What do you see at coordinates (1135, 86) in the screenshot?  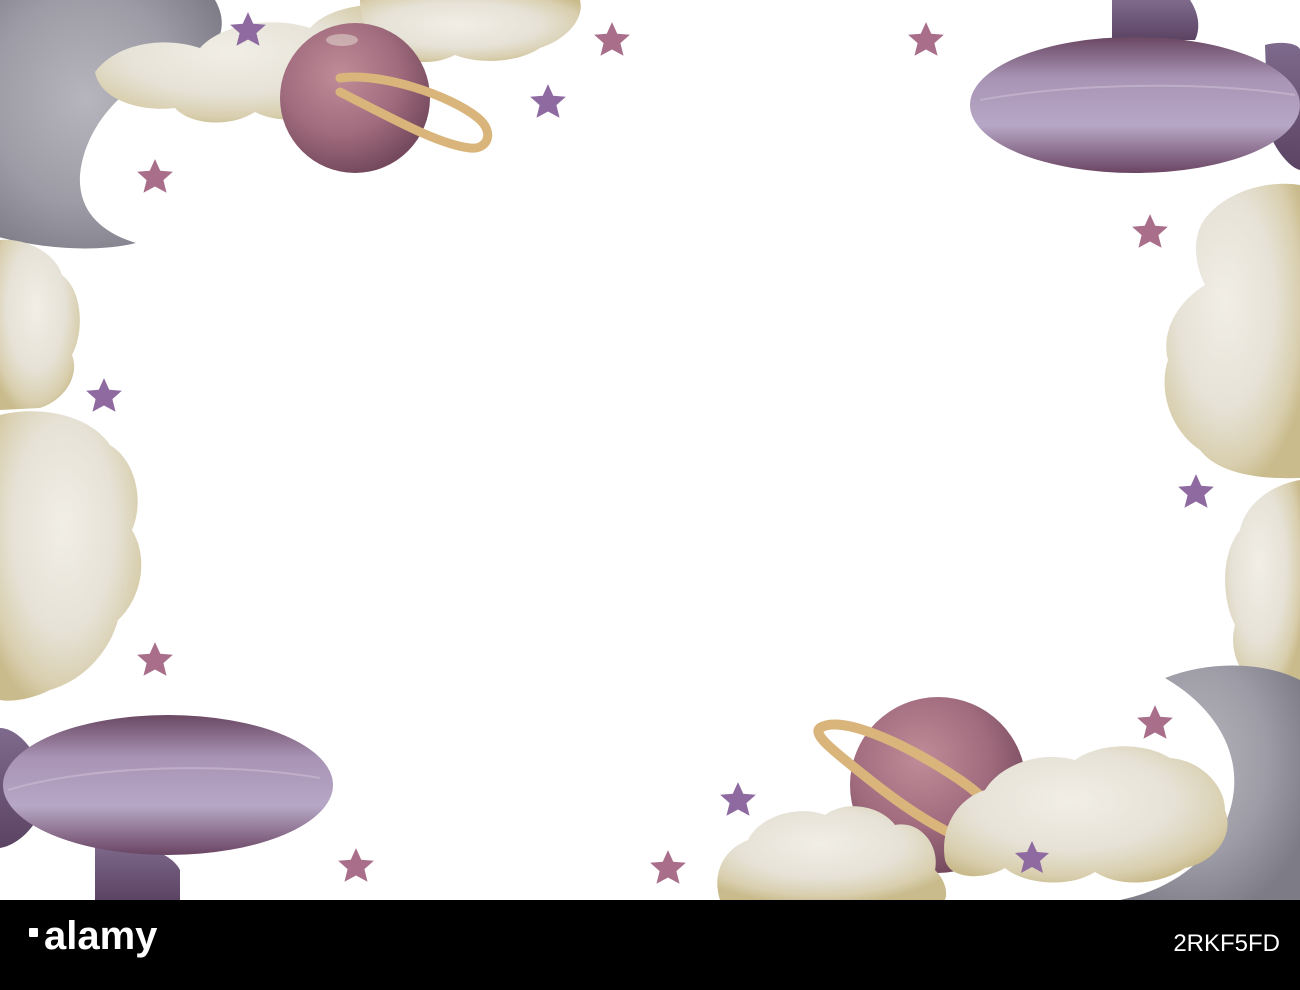 I see `top-right-airship` at bounding box center [1135, 86].